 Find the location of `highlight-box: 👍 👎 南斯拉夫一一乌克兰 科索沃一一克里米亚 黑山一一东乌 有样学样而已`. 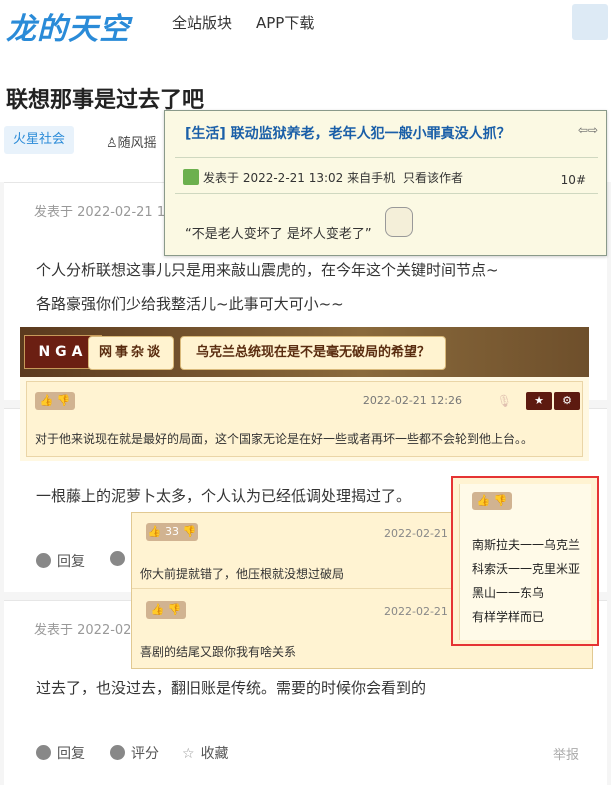

highlight-box: 👍 👎 南斯拉夫一一乌克兰 科索沃一一克里米亚 黑山一一东乌 有样学样而已 is located at coordinates (525, 561).